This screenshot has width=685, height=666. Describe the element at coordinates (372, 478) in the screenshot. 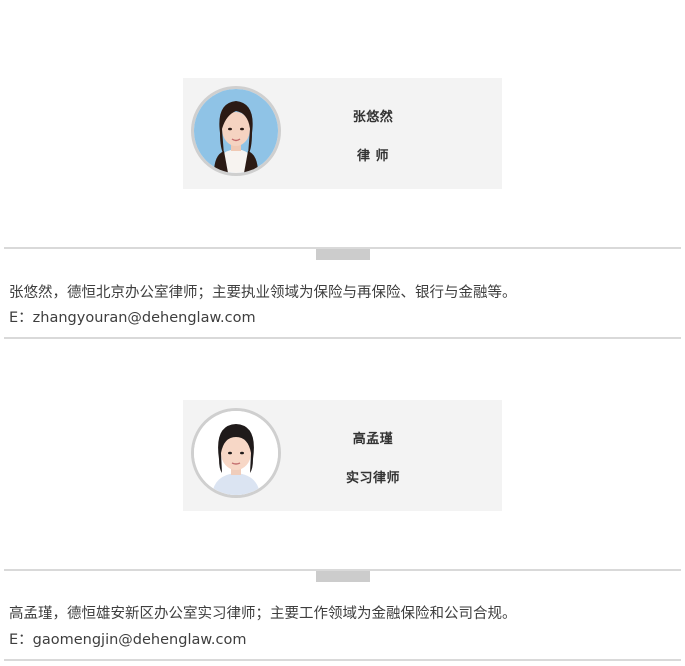

I see `person-title: 实习律师` at that location.